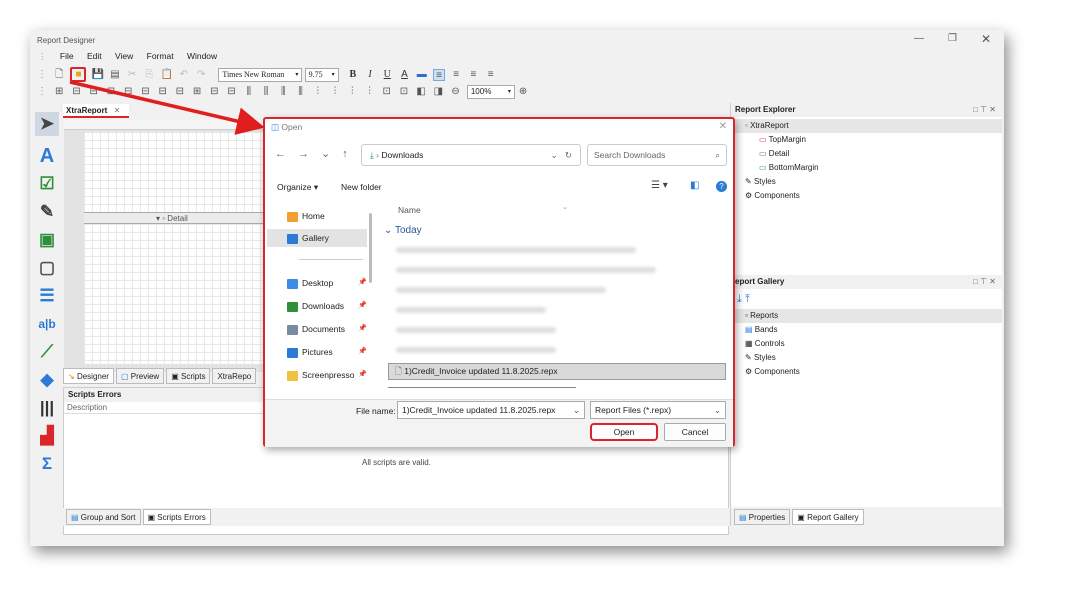 The image size is (1067, 610). Describe the element at coordinates (331, 259) in the screenshot. I see `nav-divider` at that location.